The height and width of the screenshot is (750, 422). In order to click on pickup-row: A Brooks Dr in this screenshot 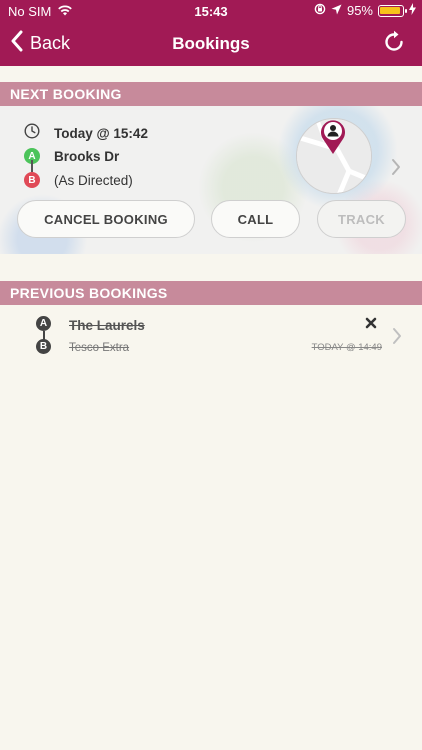, I will do `click(71, 156)`.